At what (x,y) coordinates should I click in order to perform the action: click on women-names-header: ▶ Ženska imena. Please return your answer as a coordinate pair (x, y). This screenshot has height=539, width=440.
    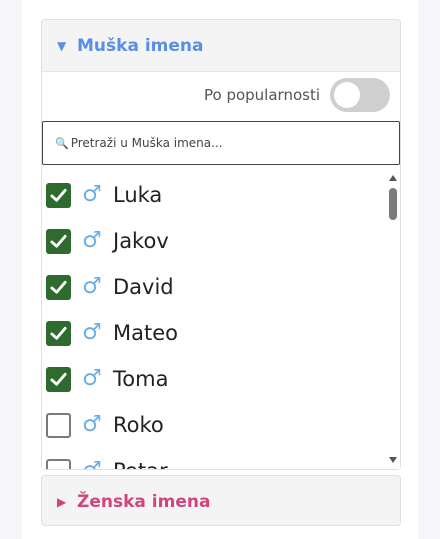
    Looking at the image, I should click on (221, 501).